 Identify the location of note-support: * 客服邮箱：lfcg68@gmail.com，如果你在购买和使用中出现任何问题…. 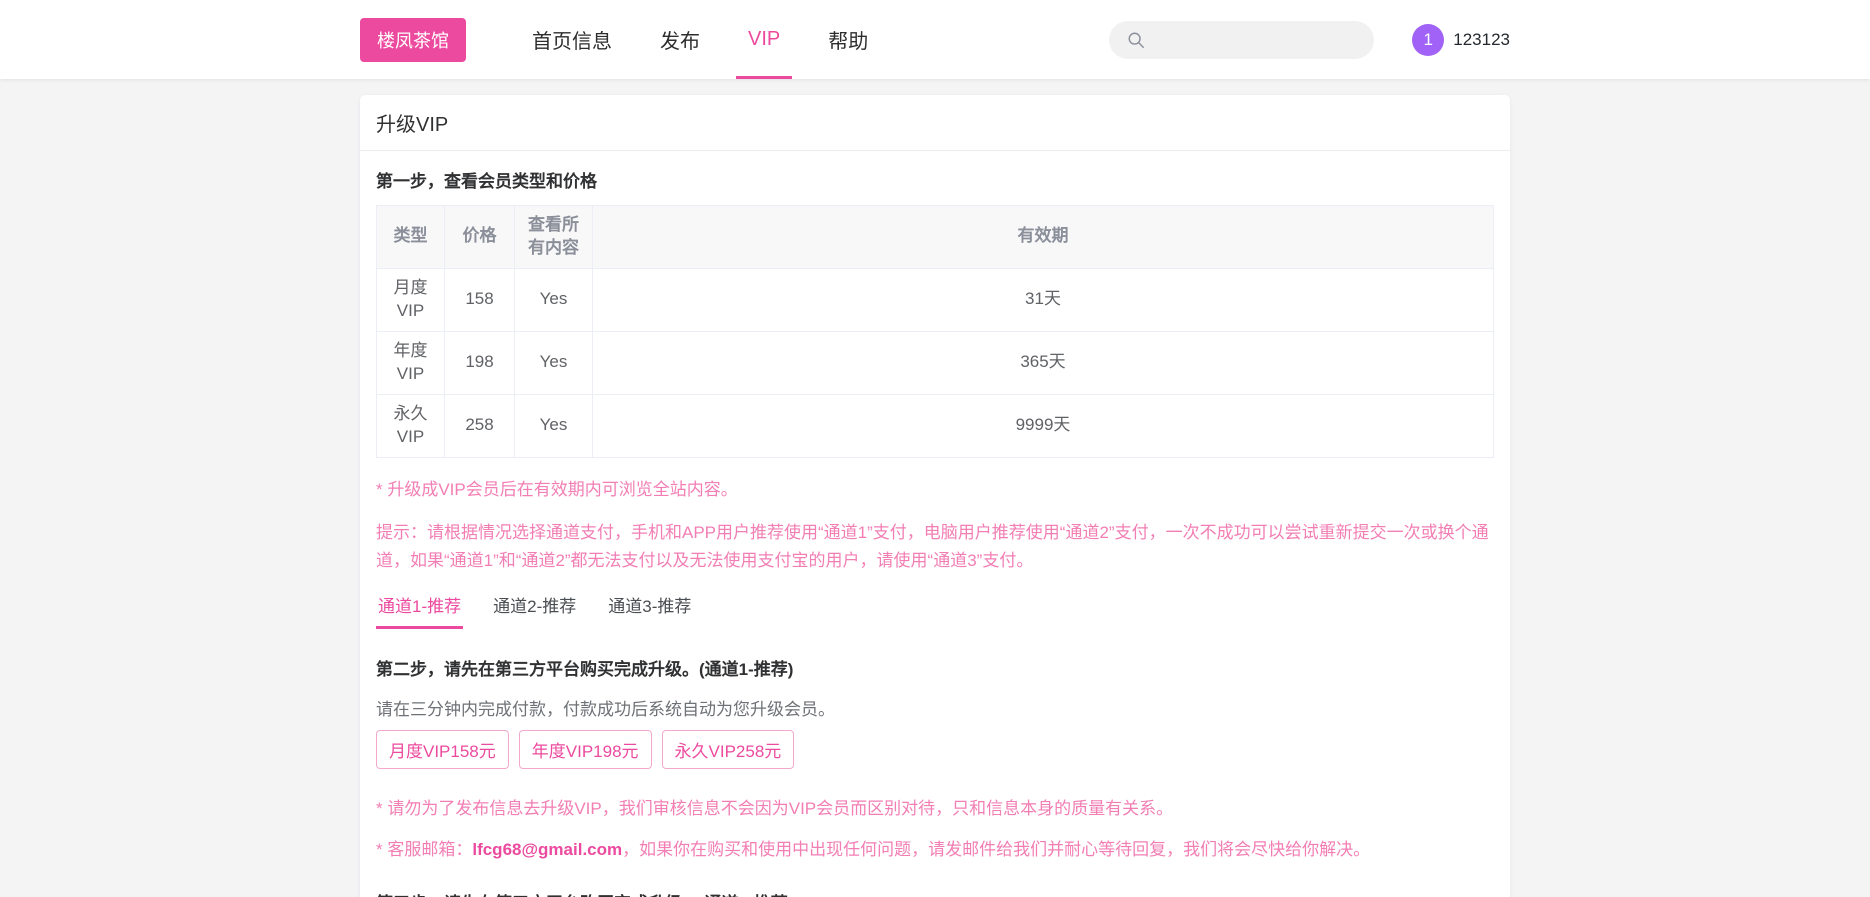
(935, 849).